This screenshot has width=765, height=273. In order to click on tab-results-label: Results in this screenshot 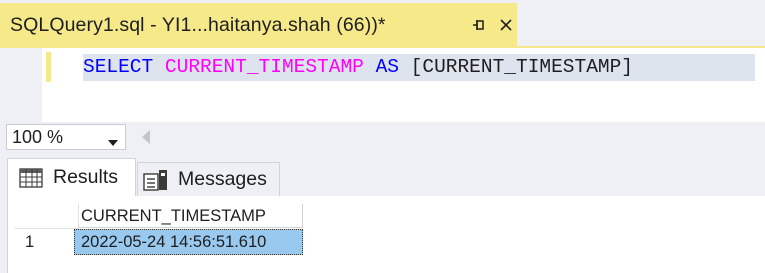, I will do `click(86, 177)`.